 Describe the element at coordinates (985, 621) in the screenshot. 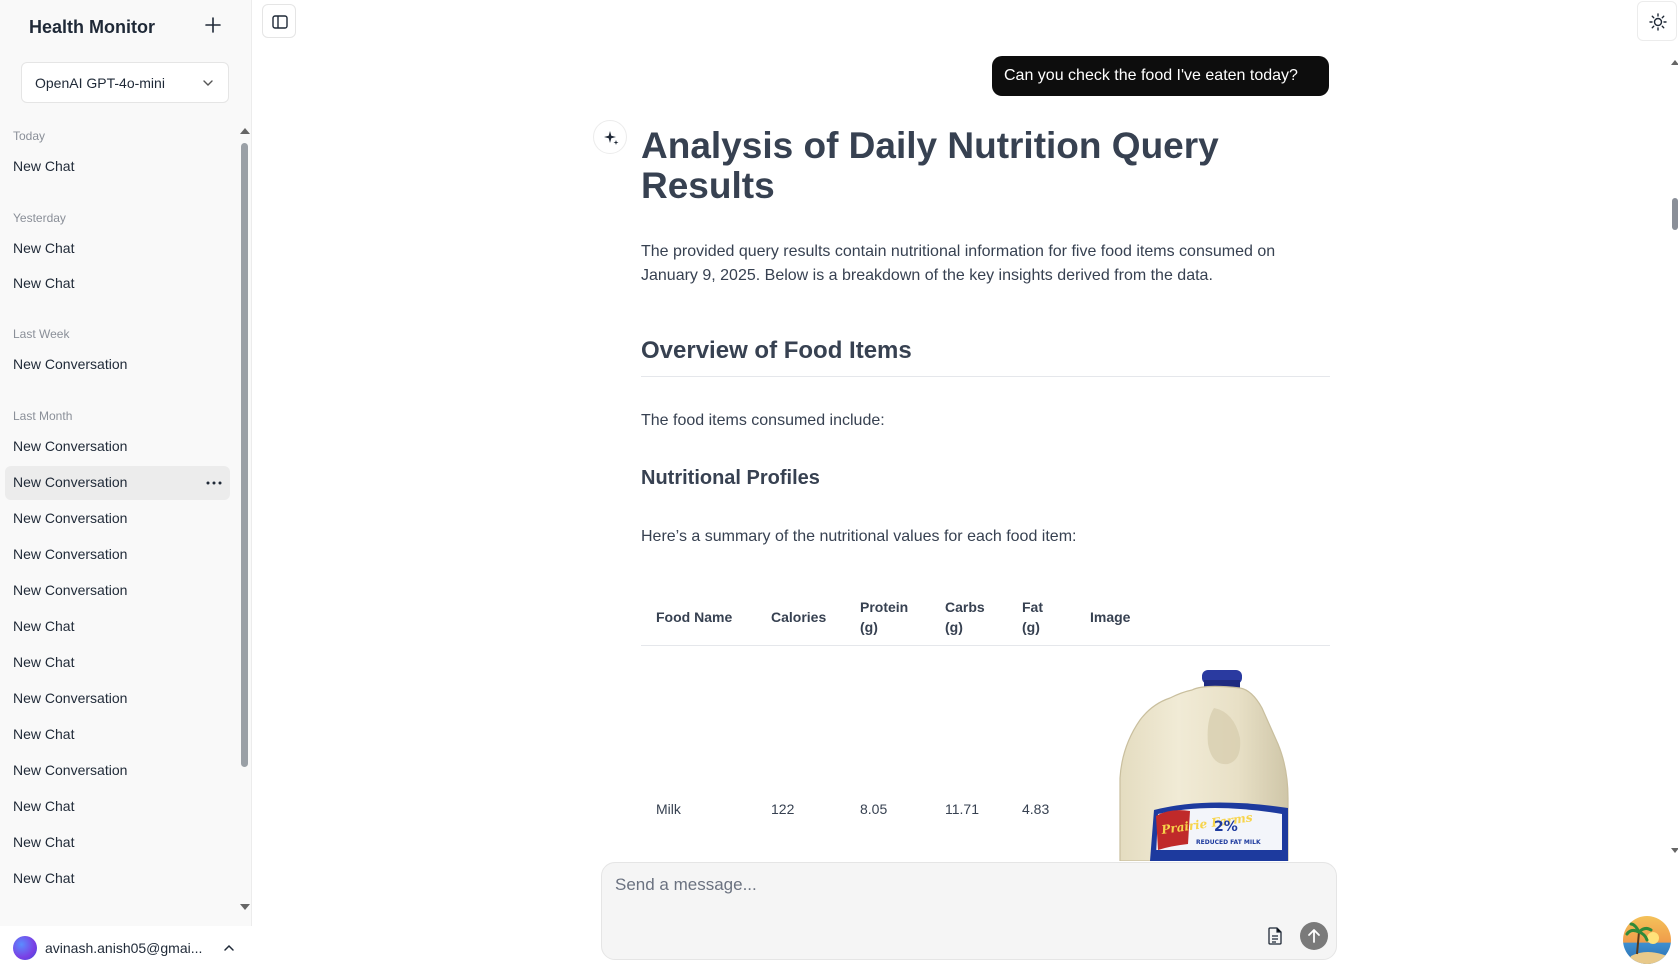

I see `table-header` at that location.